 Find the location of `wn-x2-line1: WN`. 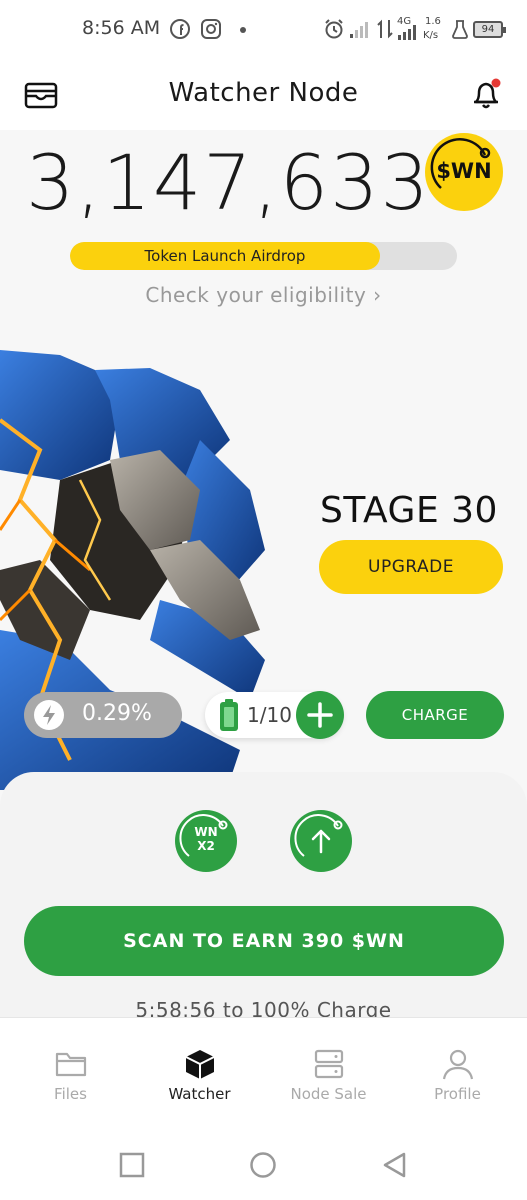

wn-x2-line1: WN is located at coordinates (206, 832).